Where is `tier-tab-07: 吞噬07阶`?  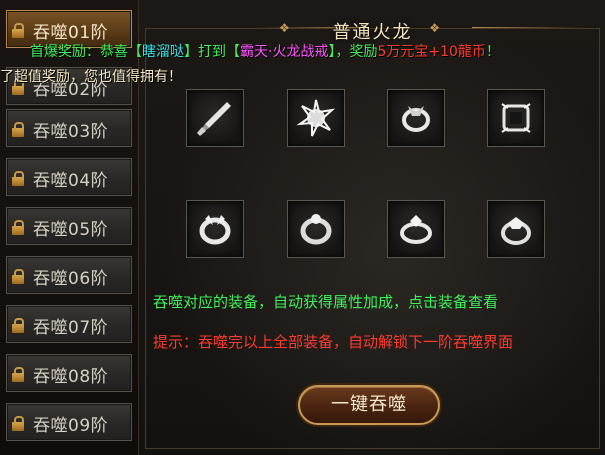 tier-tab-07: 吞噬07阶 is located at coordinates (69, 324).